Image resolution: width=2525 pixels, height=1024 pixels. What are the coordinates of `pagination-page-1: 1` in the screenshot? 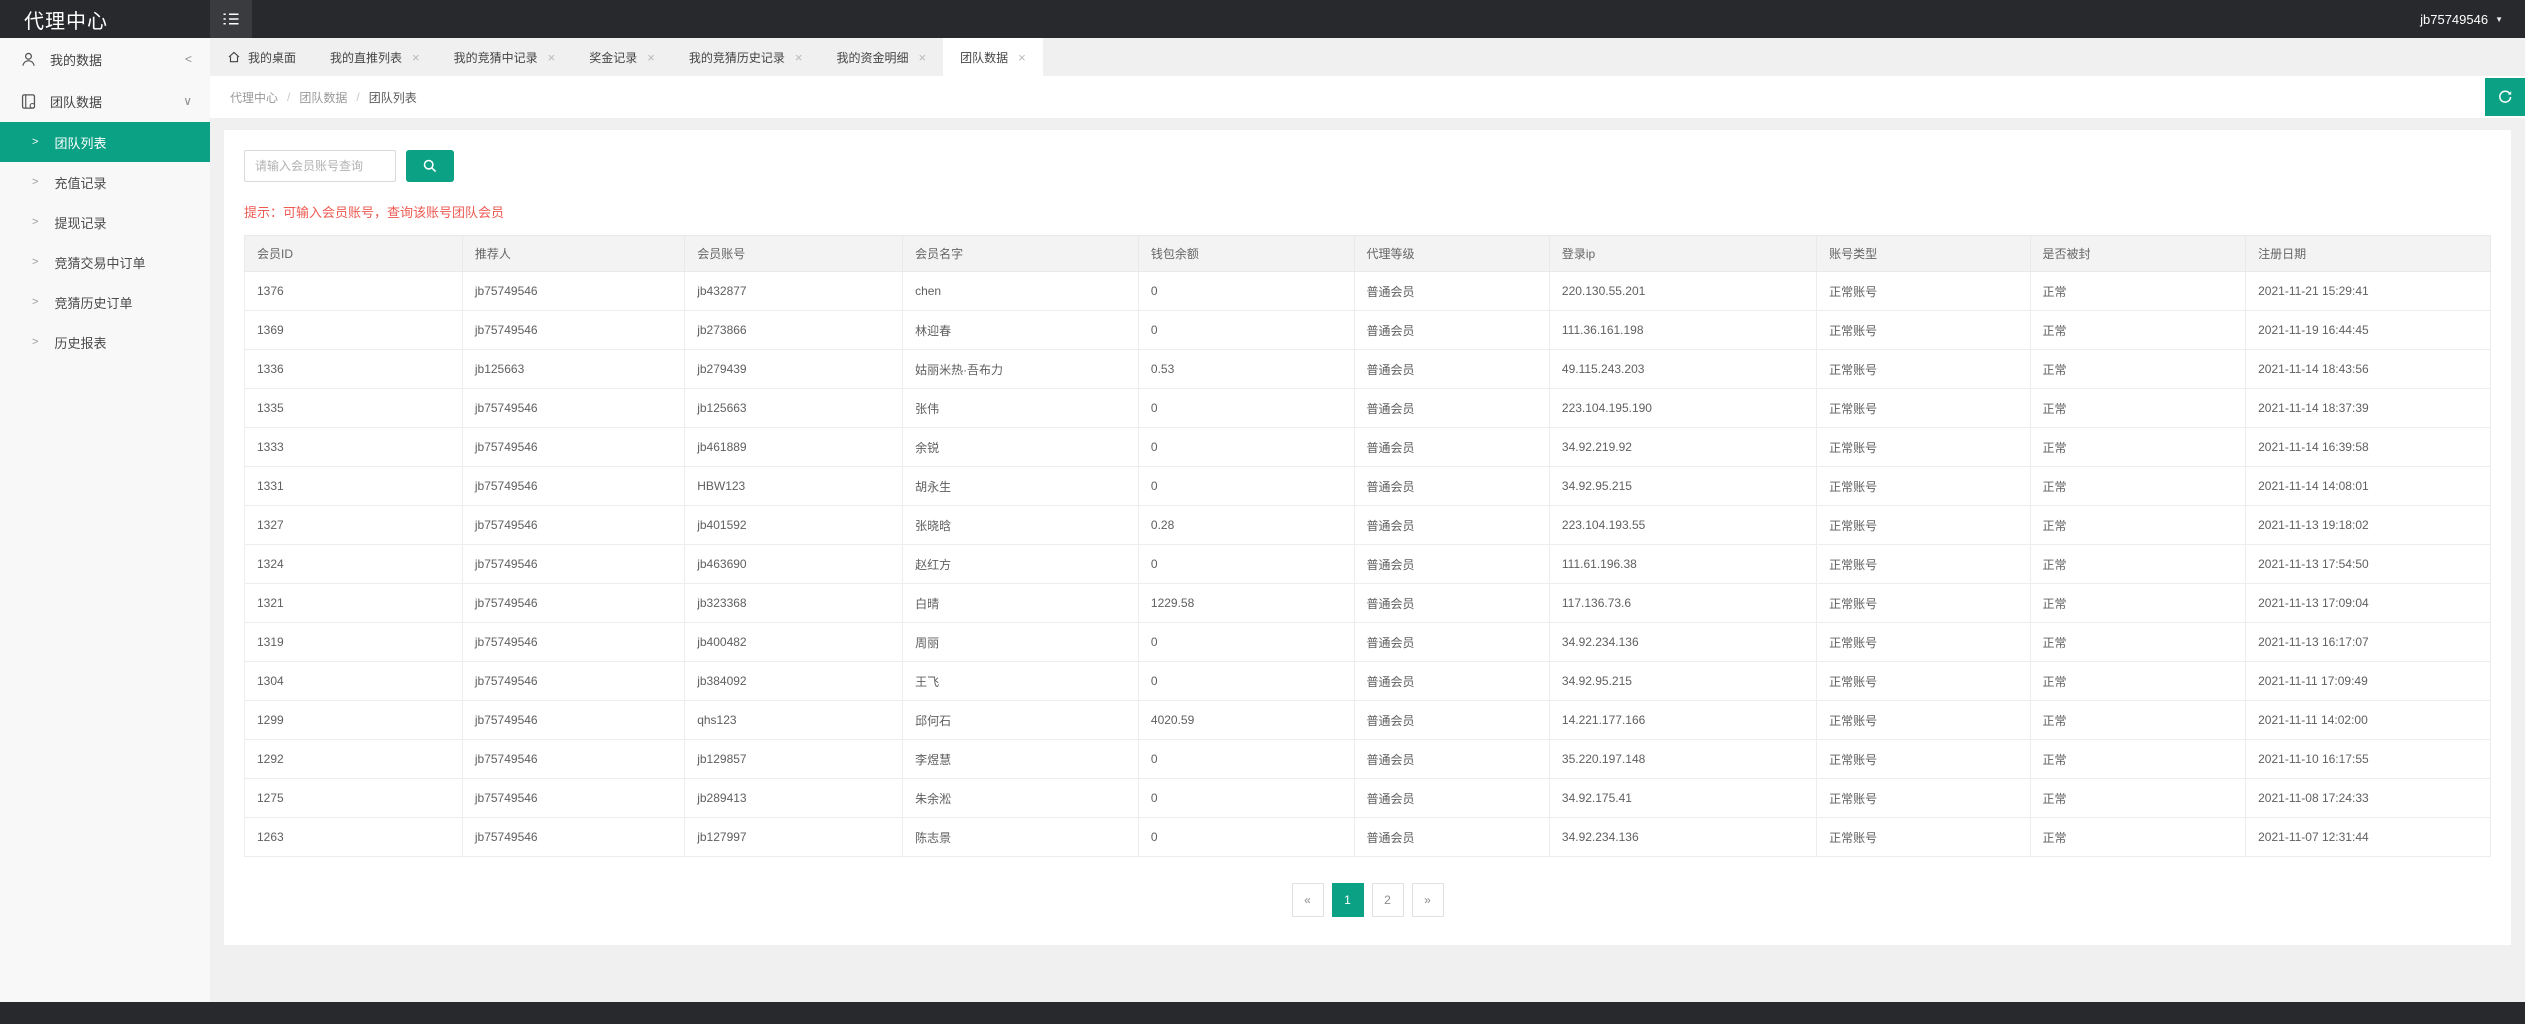 It's located at (1347, 900).